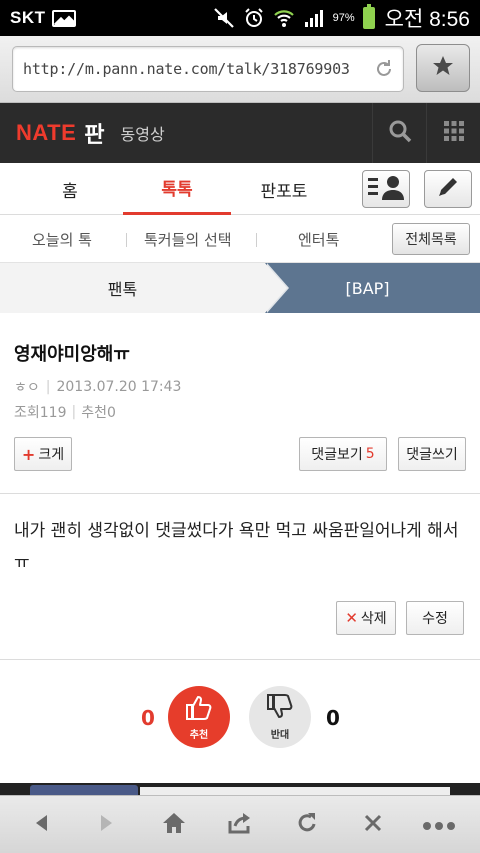 The image size is (480, 853). I want to click on close-button, so click(373, 824).